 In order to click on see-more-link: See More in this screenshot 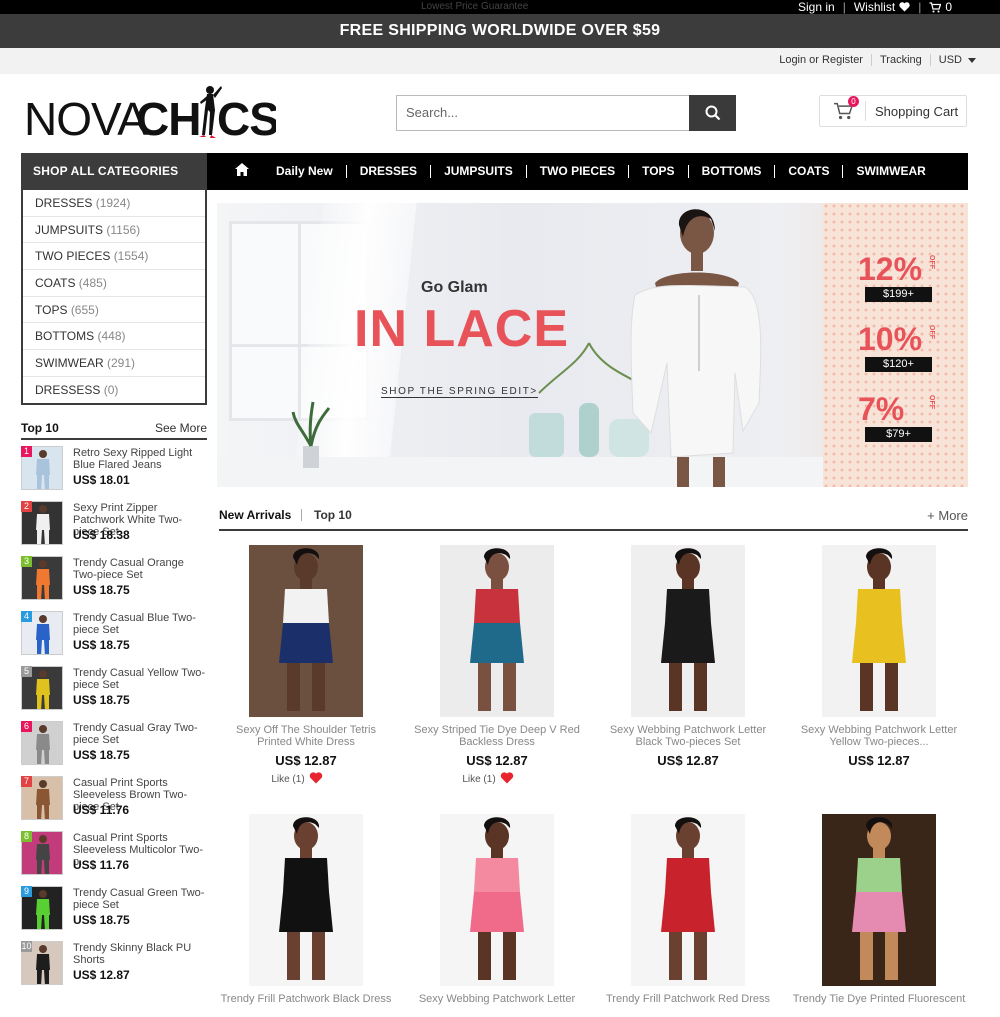, I will do `click(181, 428)`.